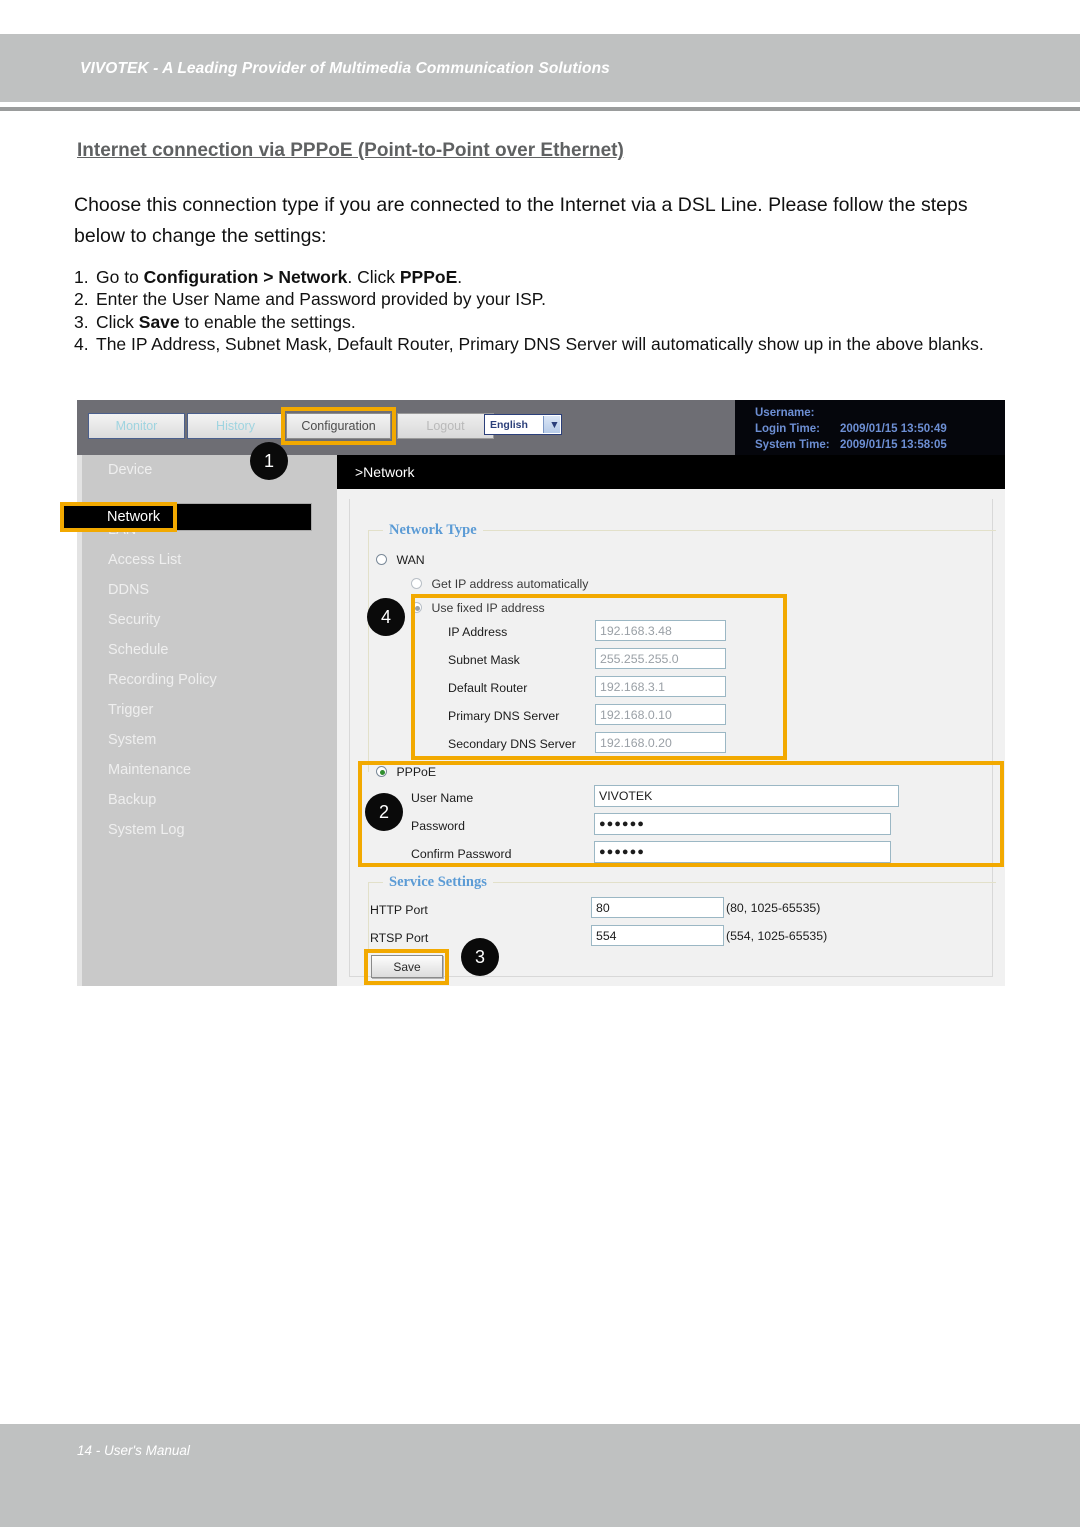  What do you see at coordinates (136, 426) in the screenshot?
I see `tab-monitor: Monitor` at bounding box center [136, 426].